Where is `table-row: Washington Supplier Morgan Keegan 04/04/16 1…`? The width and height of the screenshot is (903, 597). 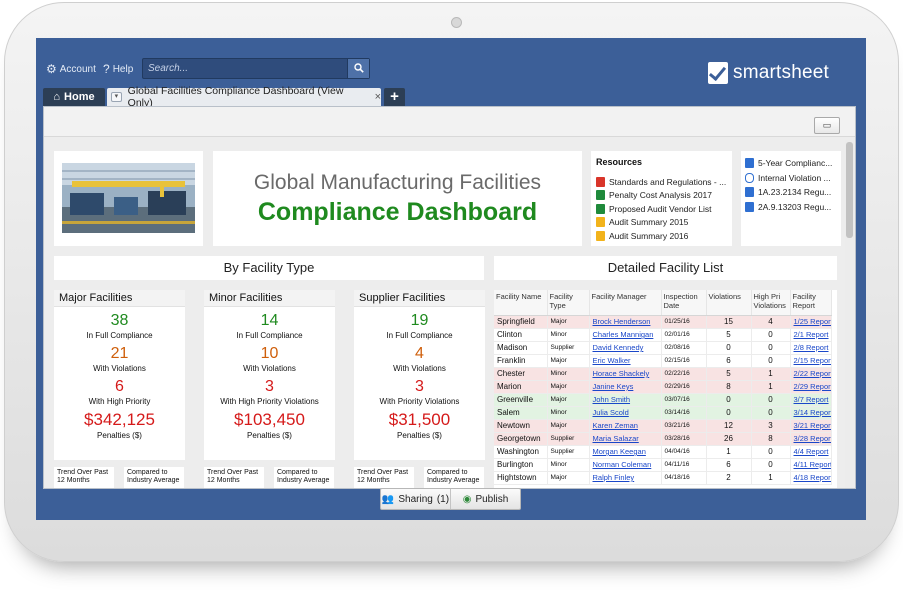
table-row: Washington Supplier Morgan Keegan 04/04/16 1… is located at coordinates (663, 452).